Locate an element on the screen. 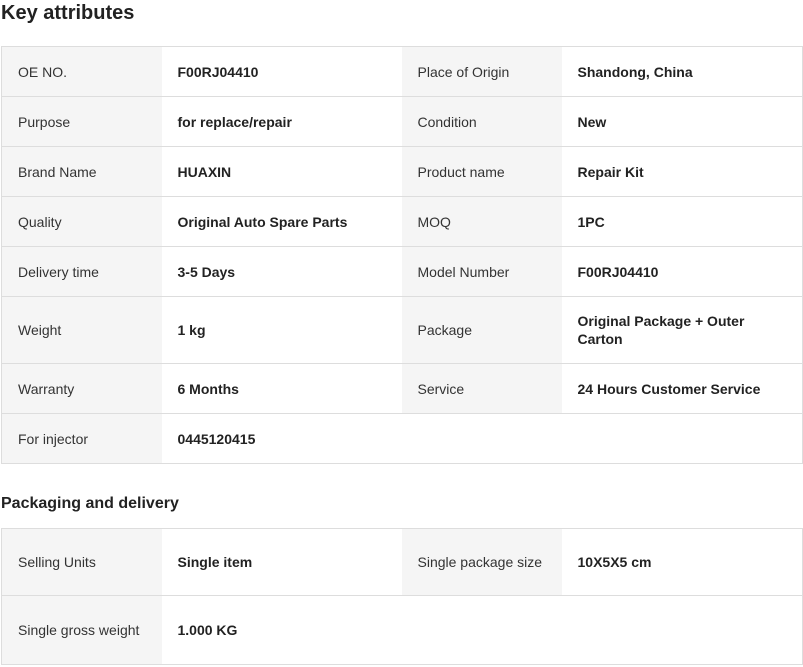 This screenshot has width=803, height=667. attribute-value: 6 Months is located at coordinates (281, 388).